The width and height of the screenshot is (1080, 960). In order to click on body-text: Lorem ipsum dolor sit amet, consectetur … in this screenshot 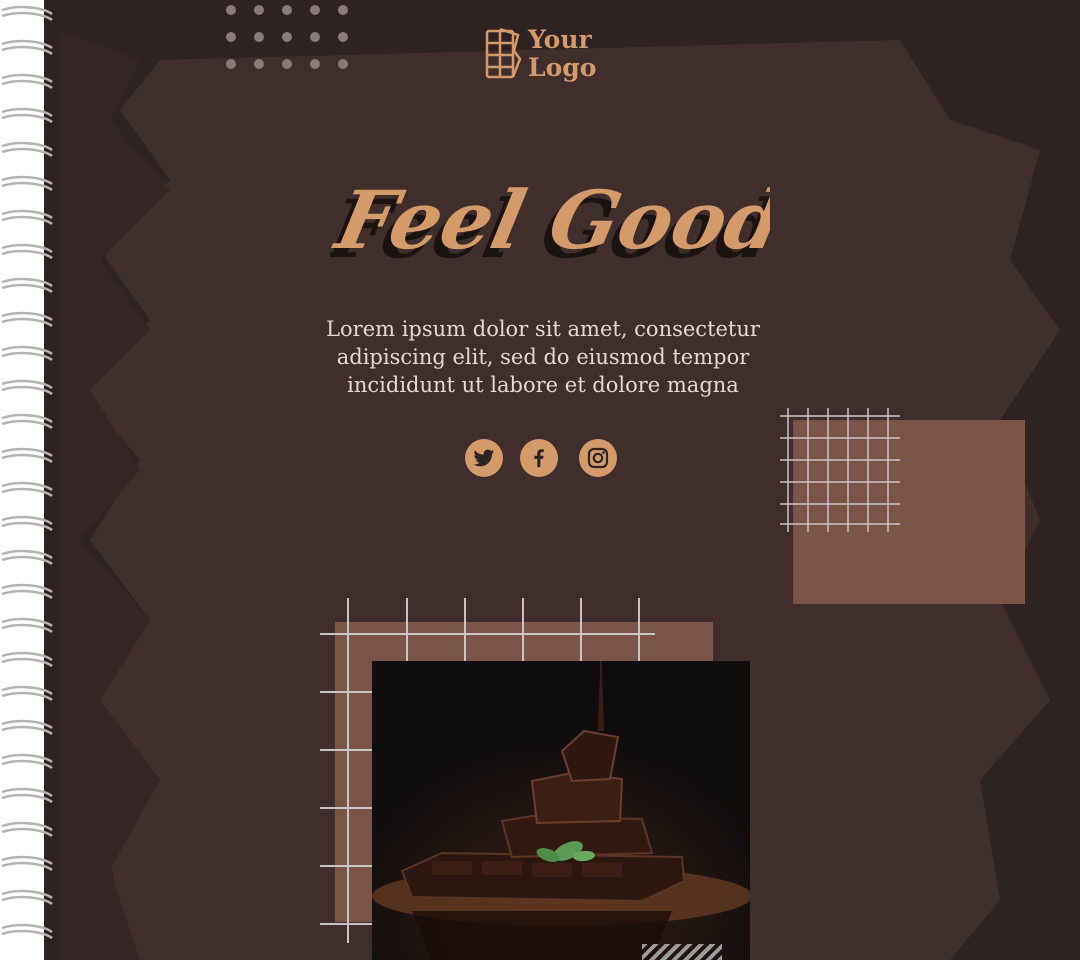, I will do `click(543, 357)`.